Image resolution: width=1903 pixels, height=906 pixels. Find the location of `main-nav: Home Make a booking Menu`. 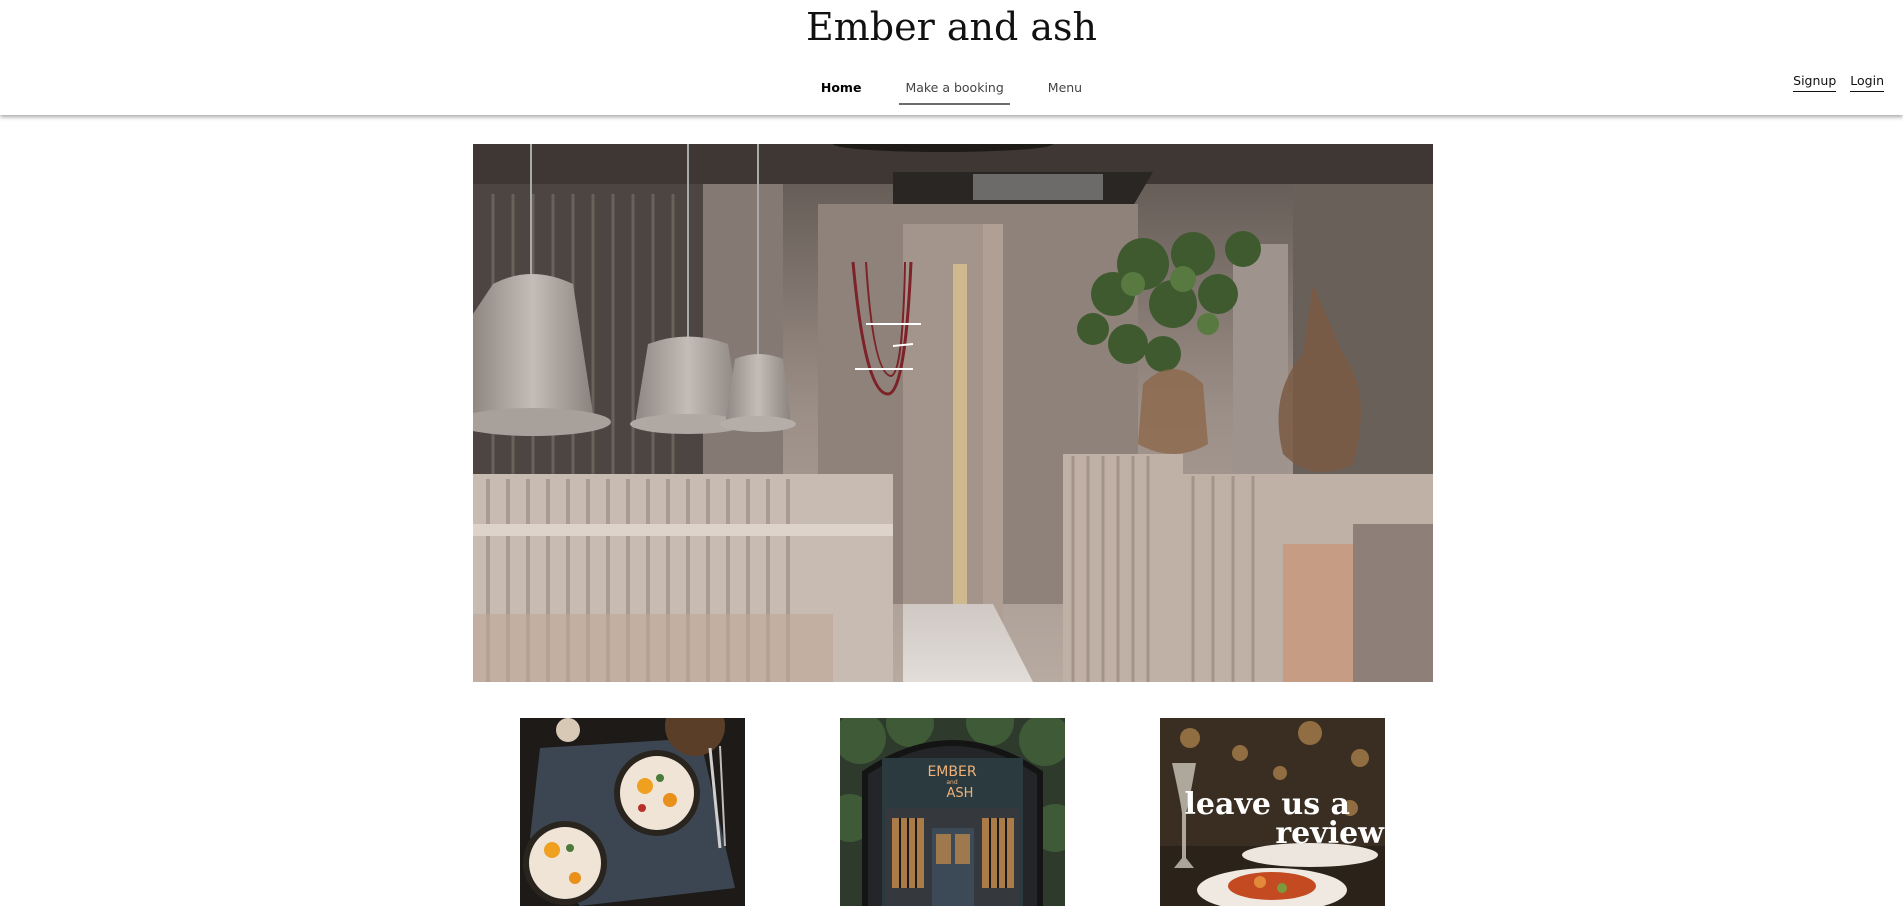

main-nav: Home Make a booking Menu is located at coordinates (951, 90).